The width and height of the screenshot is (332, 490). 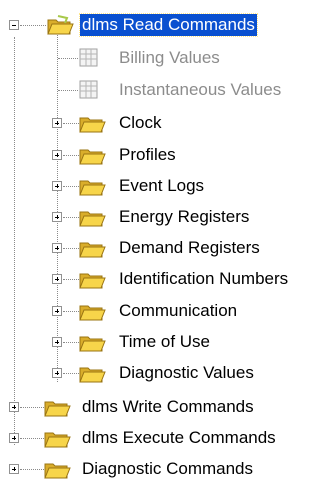 I want to click on tree-item-label: Instantaneous Values, so click(x=200, y=90).